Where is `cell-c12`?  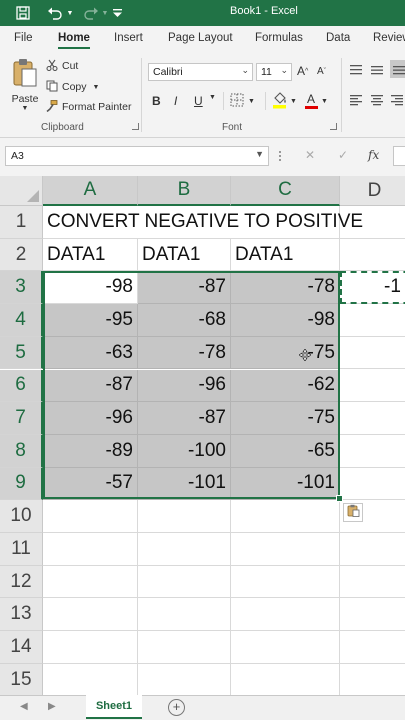 cell-c12 is located at coordinates (285, 582).